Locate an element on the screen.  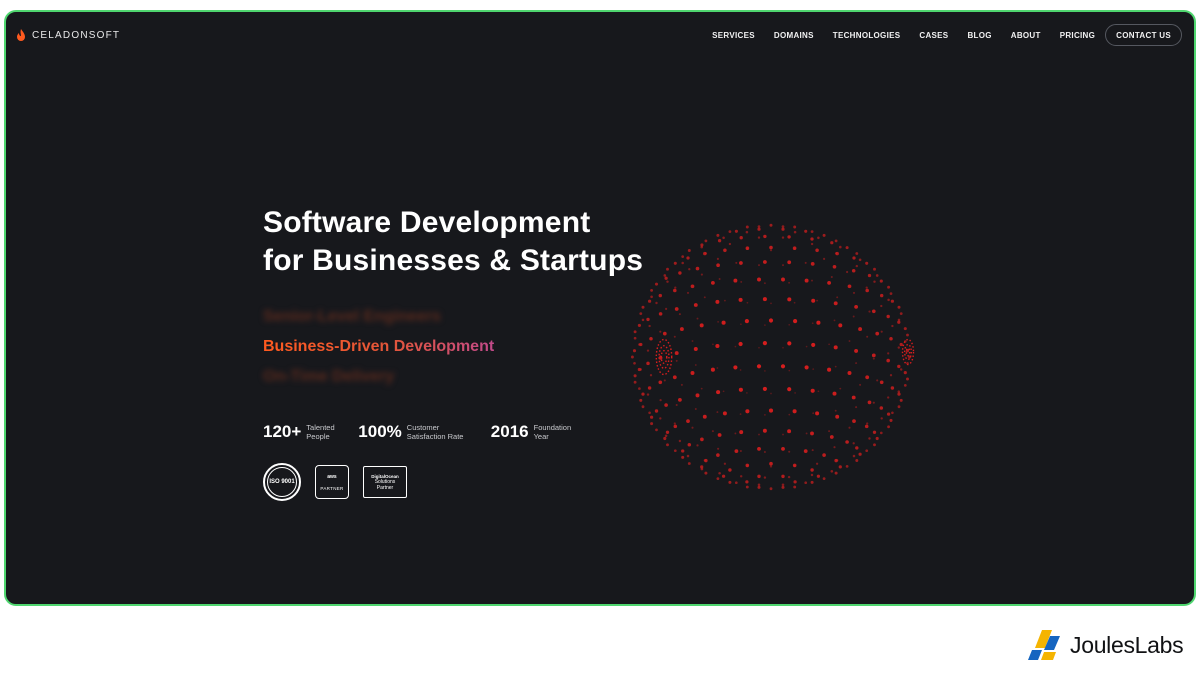
nav-item-pricing: PRICING is located at coordinates (1077, 35).